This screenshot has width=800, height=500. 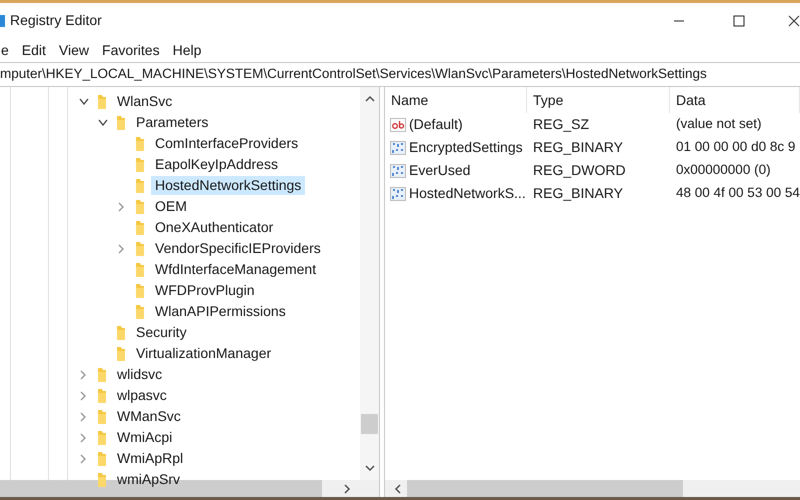 What do you see at coordinates (456, 100) in the screenshot?
I see `column-header: Name` at bounding box center [456, 100].